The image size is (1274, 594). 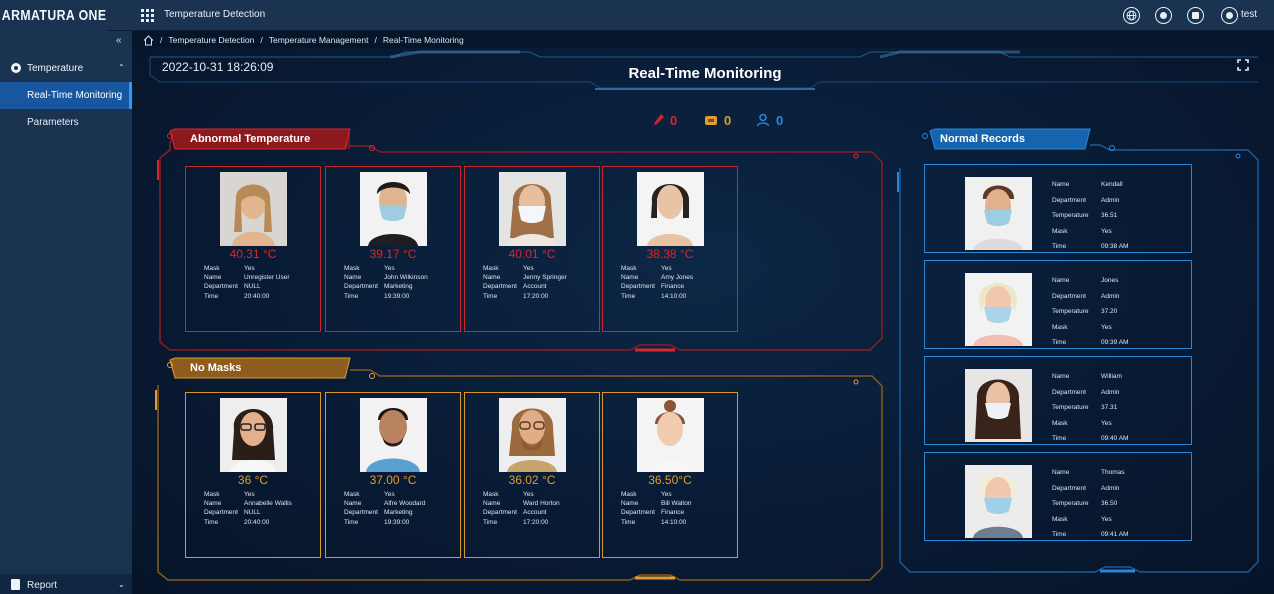 I want to click on abnormal-count: 0, so click(x=674, y=120).